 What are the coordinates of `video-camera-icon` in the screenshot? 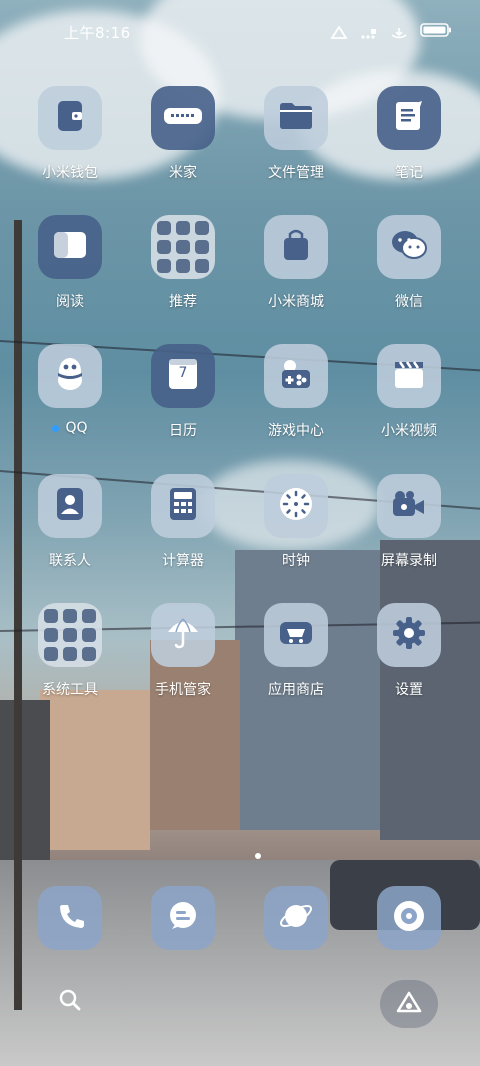 It's located at (409, 506).